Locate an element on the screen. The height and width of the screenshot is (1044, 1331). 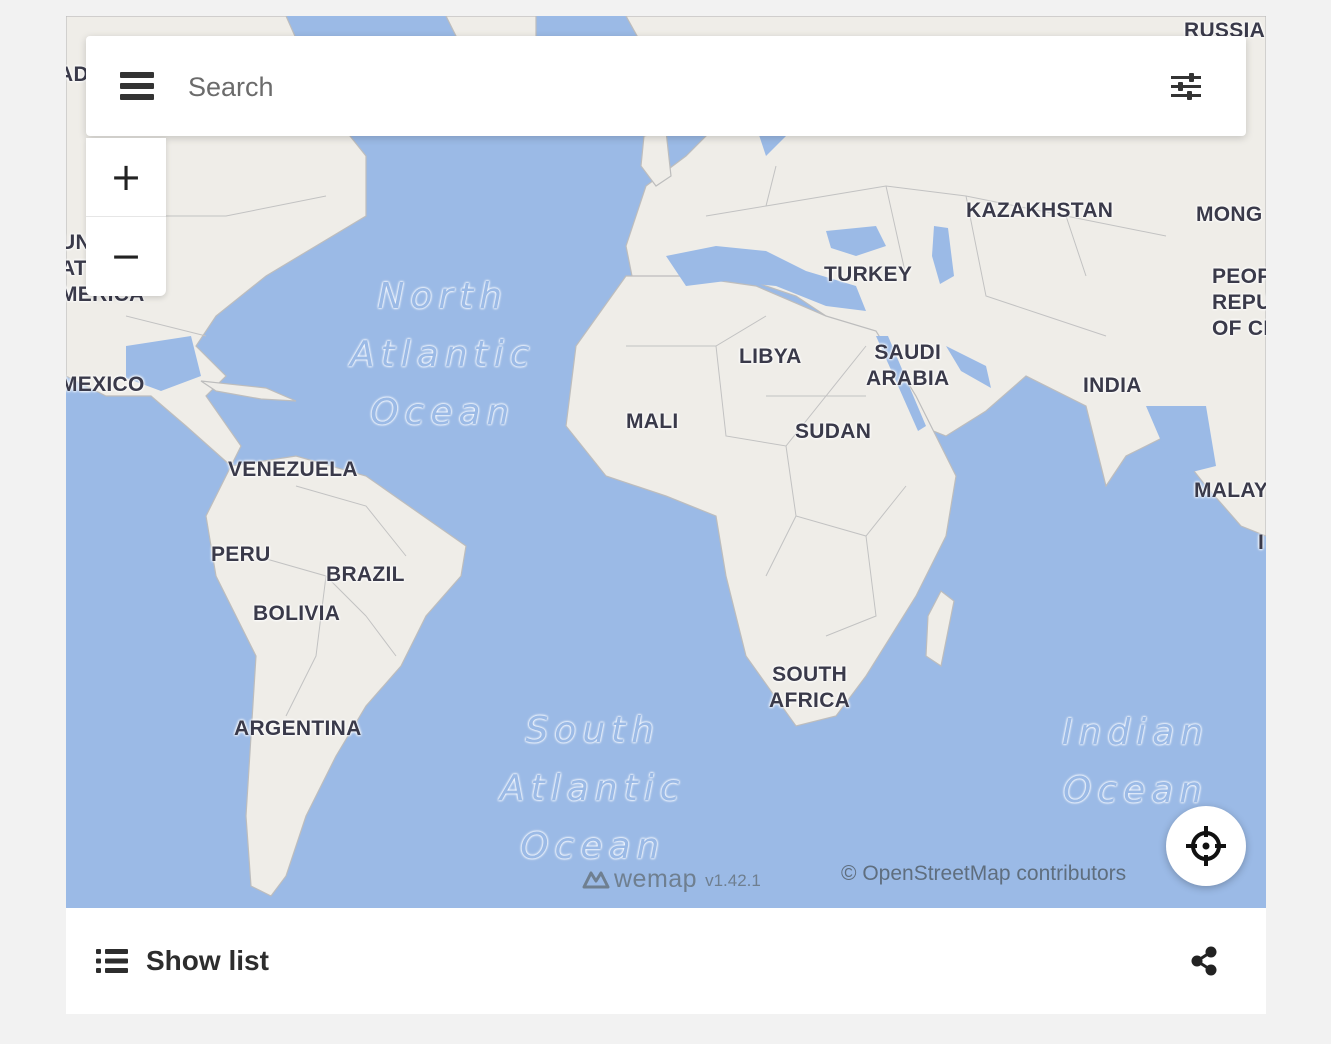
hamburger-icon is located at coordinates (137, 86).